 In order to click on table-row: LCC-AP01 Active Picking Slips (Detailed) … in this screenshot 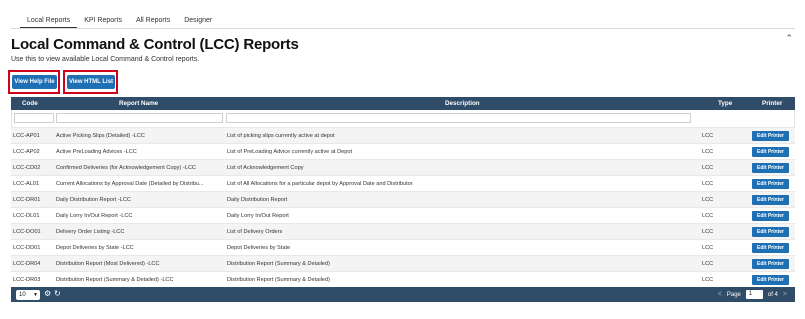, I will do `click(403, 135)`.